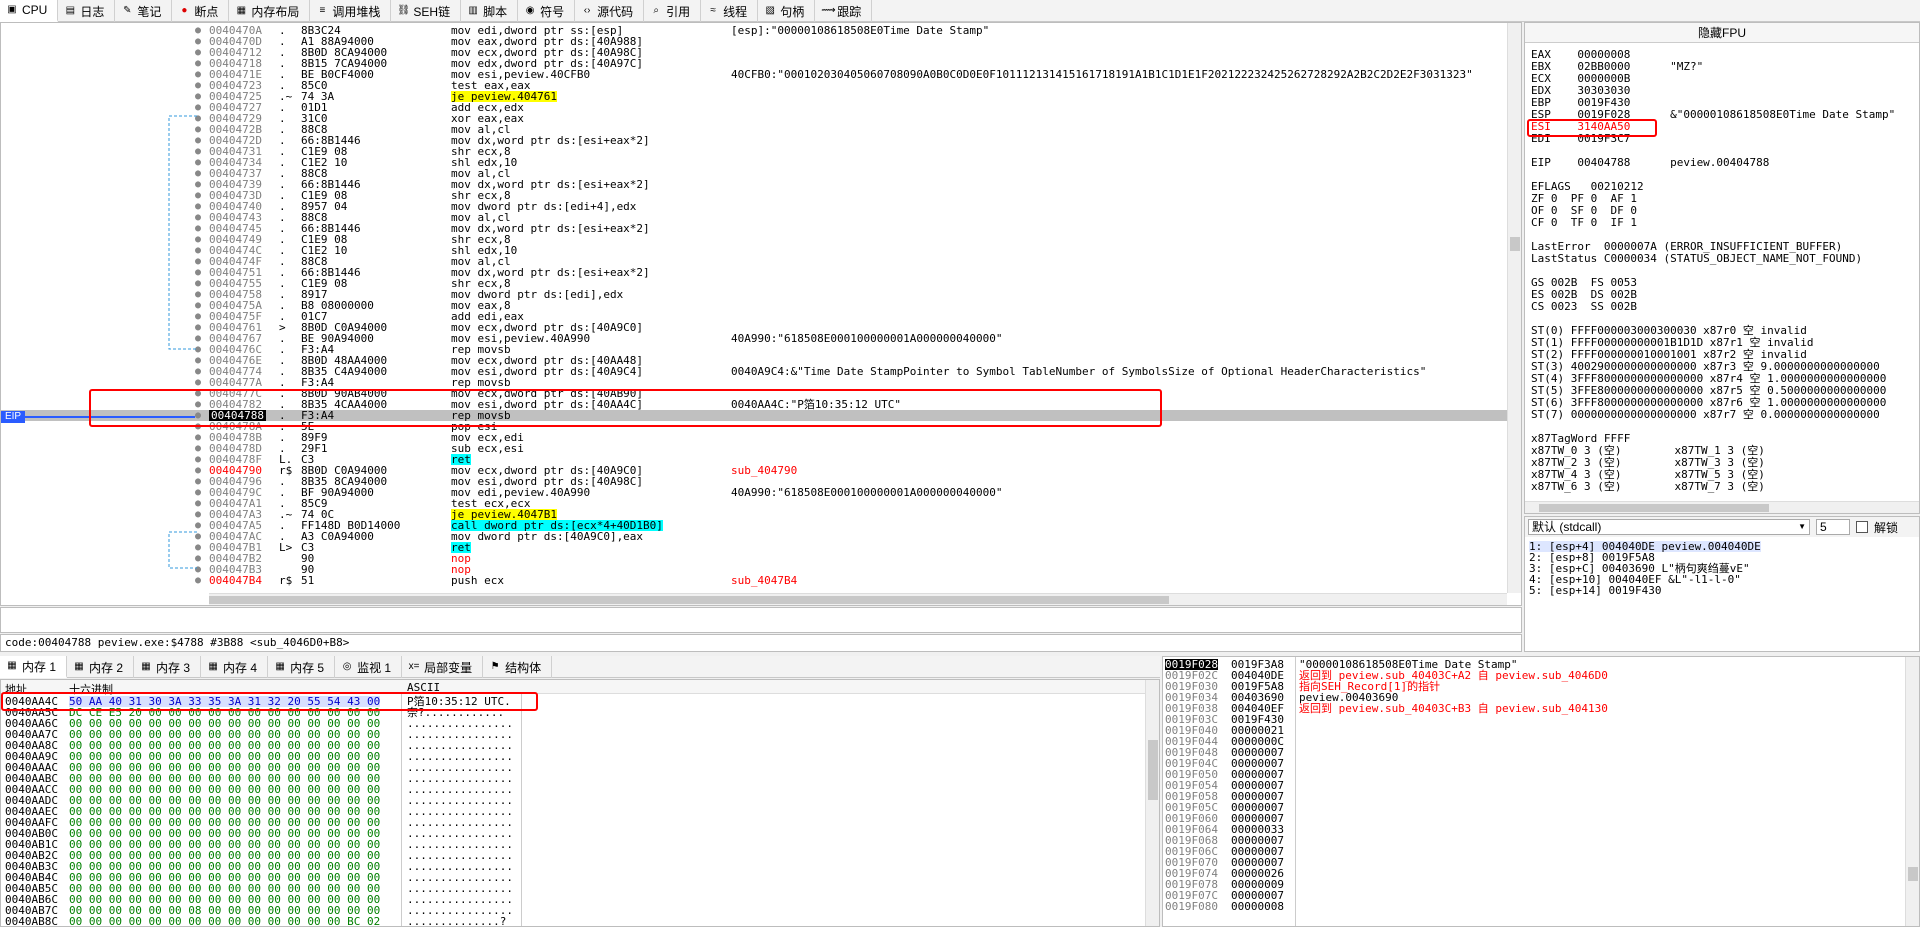  I want to click on jump-arrows, so click(182, 342).